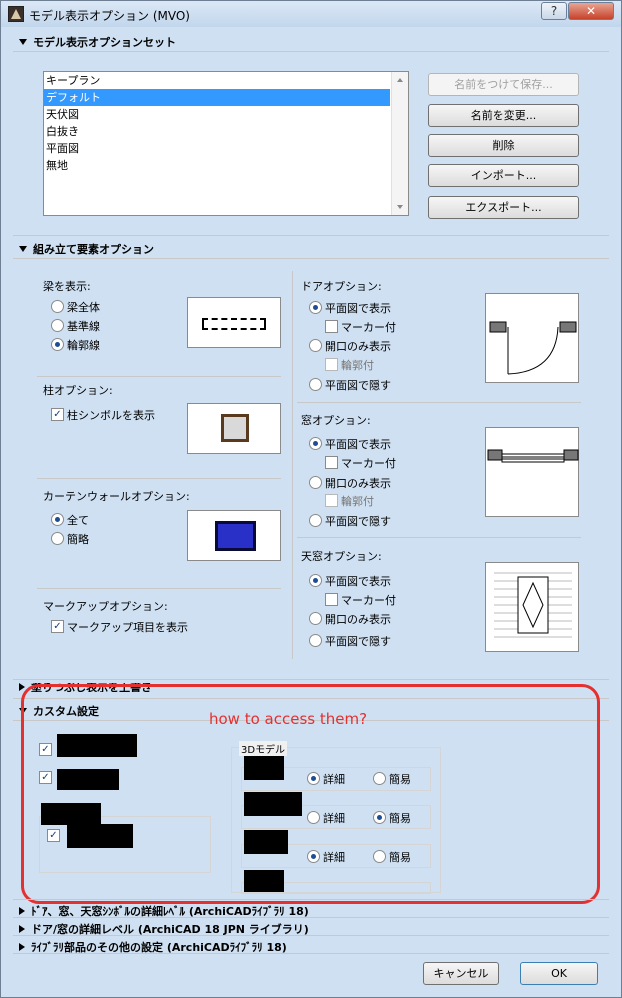  What do you see at coordinates (331, 599) in the screenshot?
I see `skylight-marker-checkbox` at bounding box center [331, 599].